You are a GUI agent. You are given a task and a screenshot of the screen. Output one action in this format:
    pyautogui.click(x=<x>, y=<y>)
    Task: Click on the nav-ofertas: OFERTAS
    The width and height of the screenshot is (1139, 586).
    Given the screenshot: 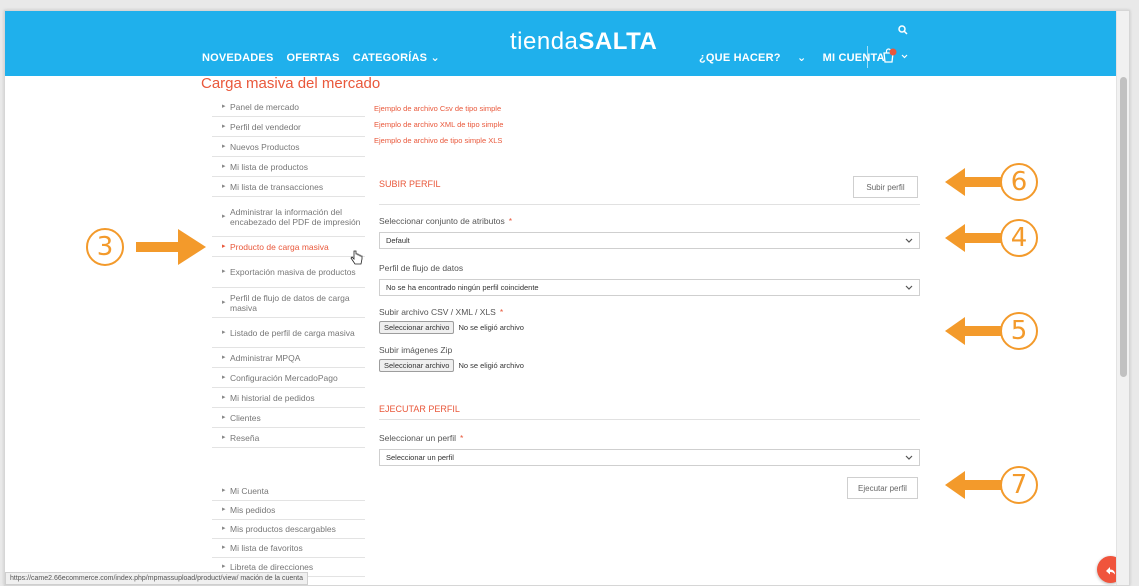 What is the action you would take?
    pyautogui.click(x=313, y=58)
    